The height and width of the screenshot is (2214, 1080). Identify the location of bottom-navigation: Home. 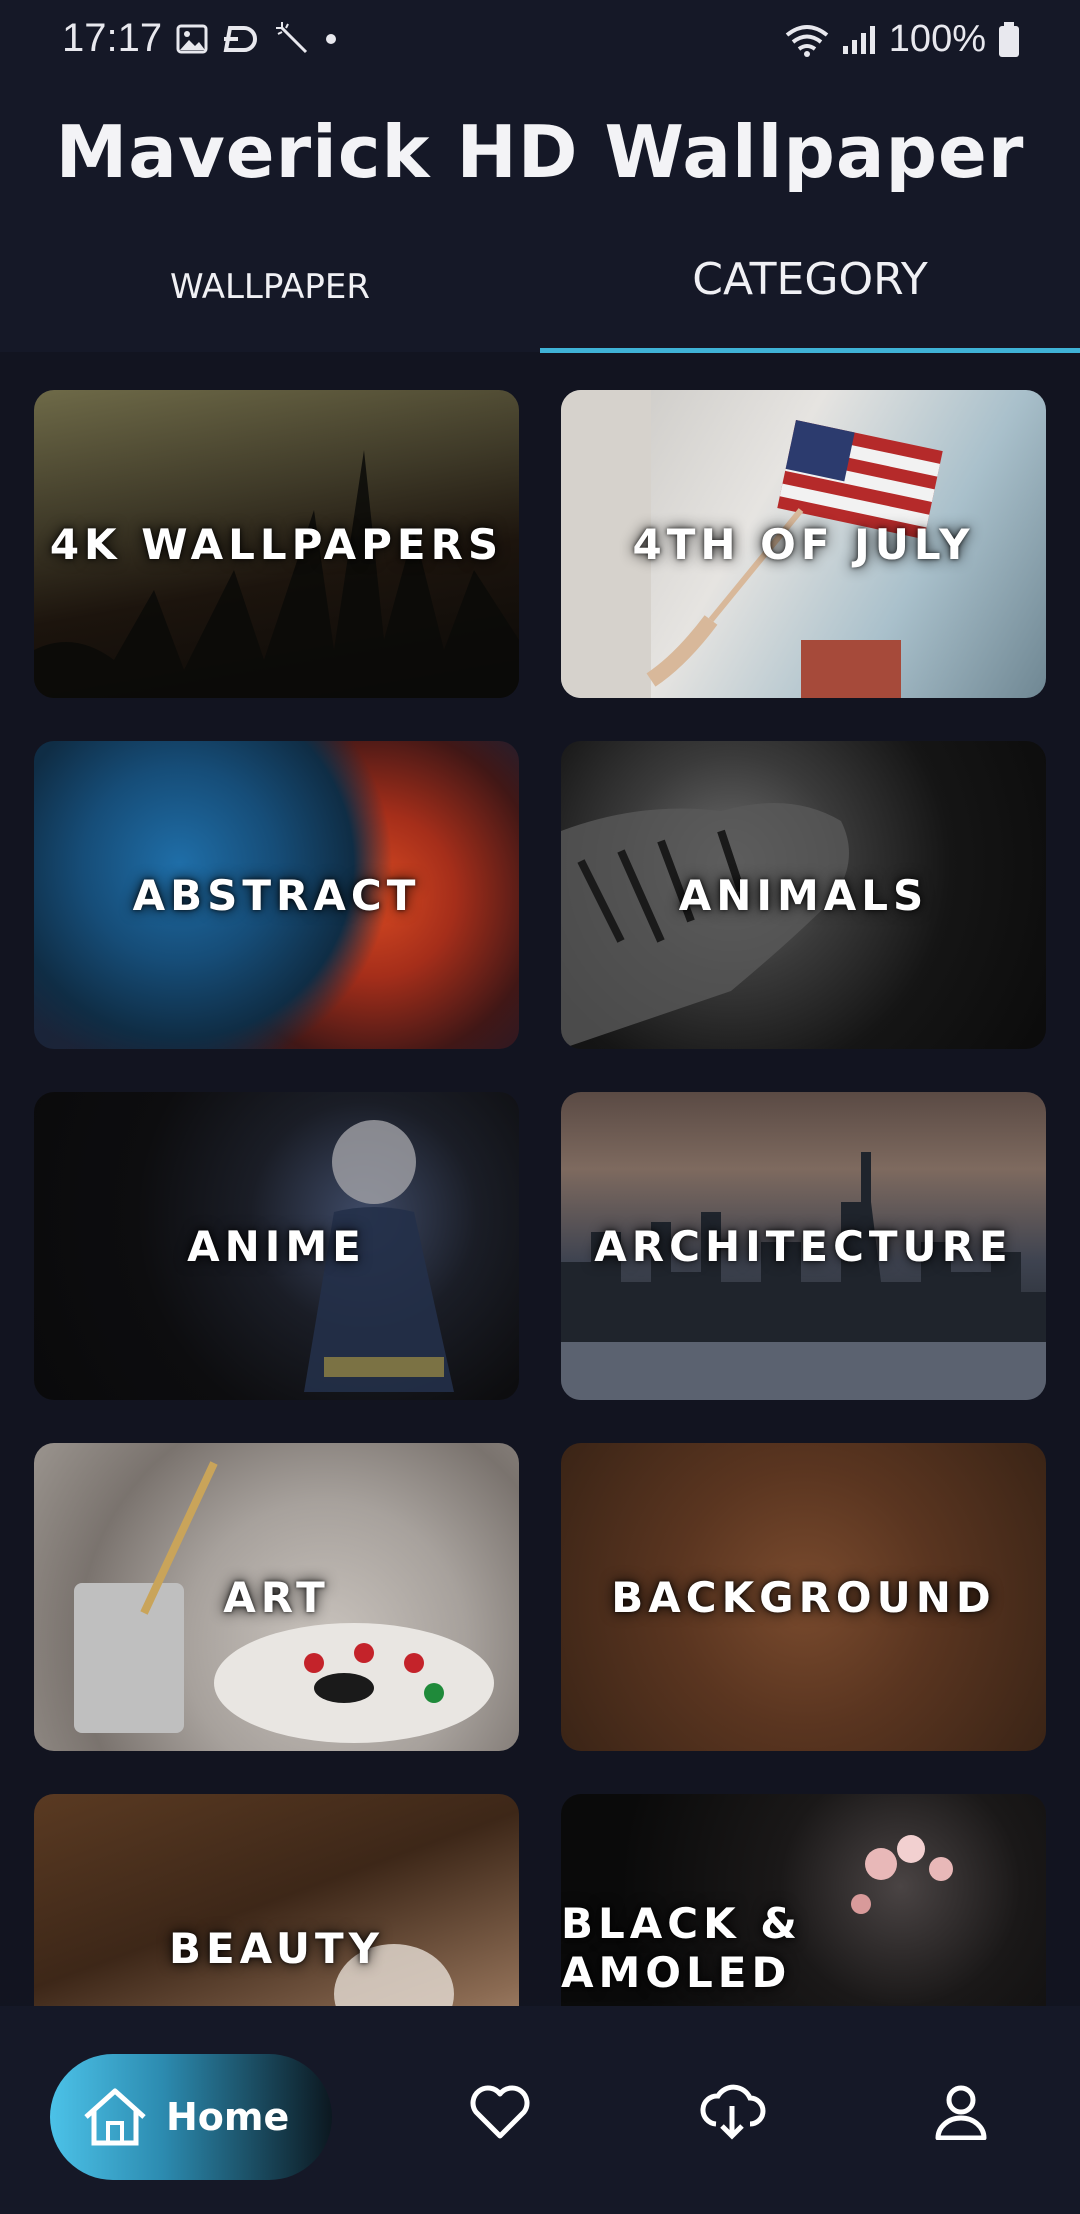
(540, 2110).